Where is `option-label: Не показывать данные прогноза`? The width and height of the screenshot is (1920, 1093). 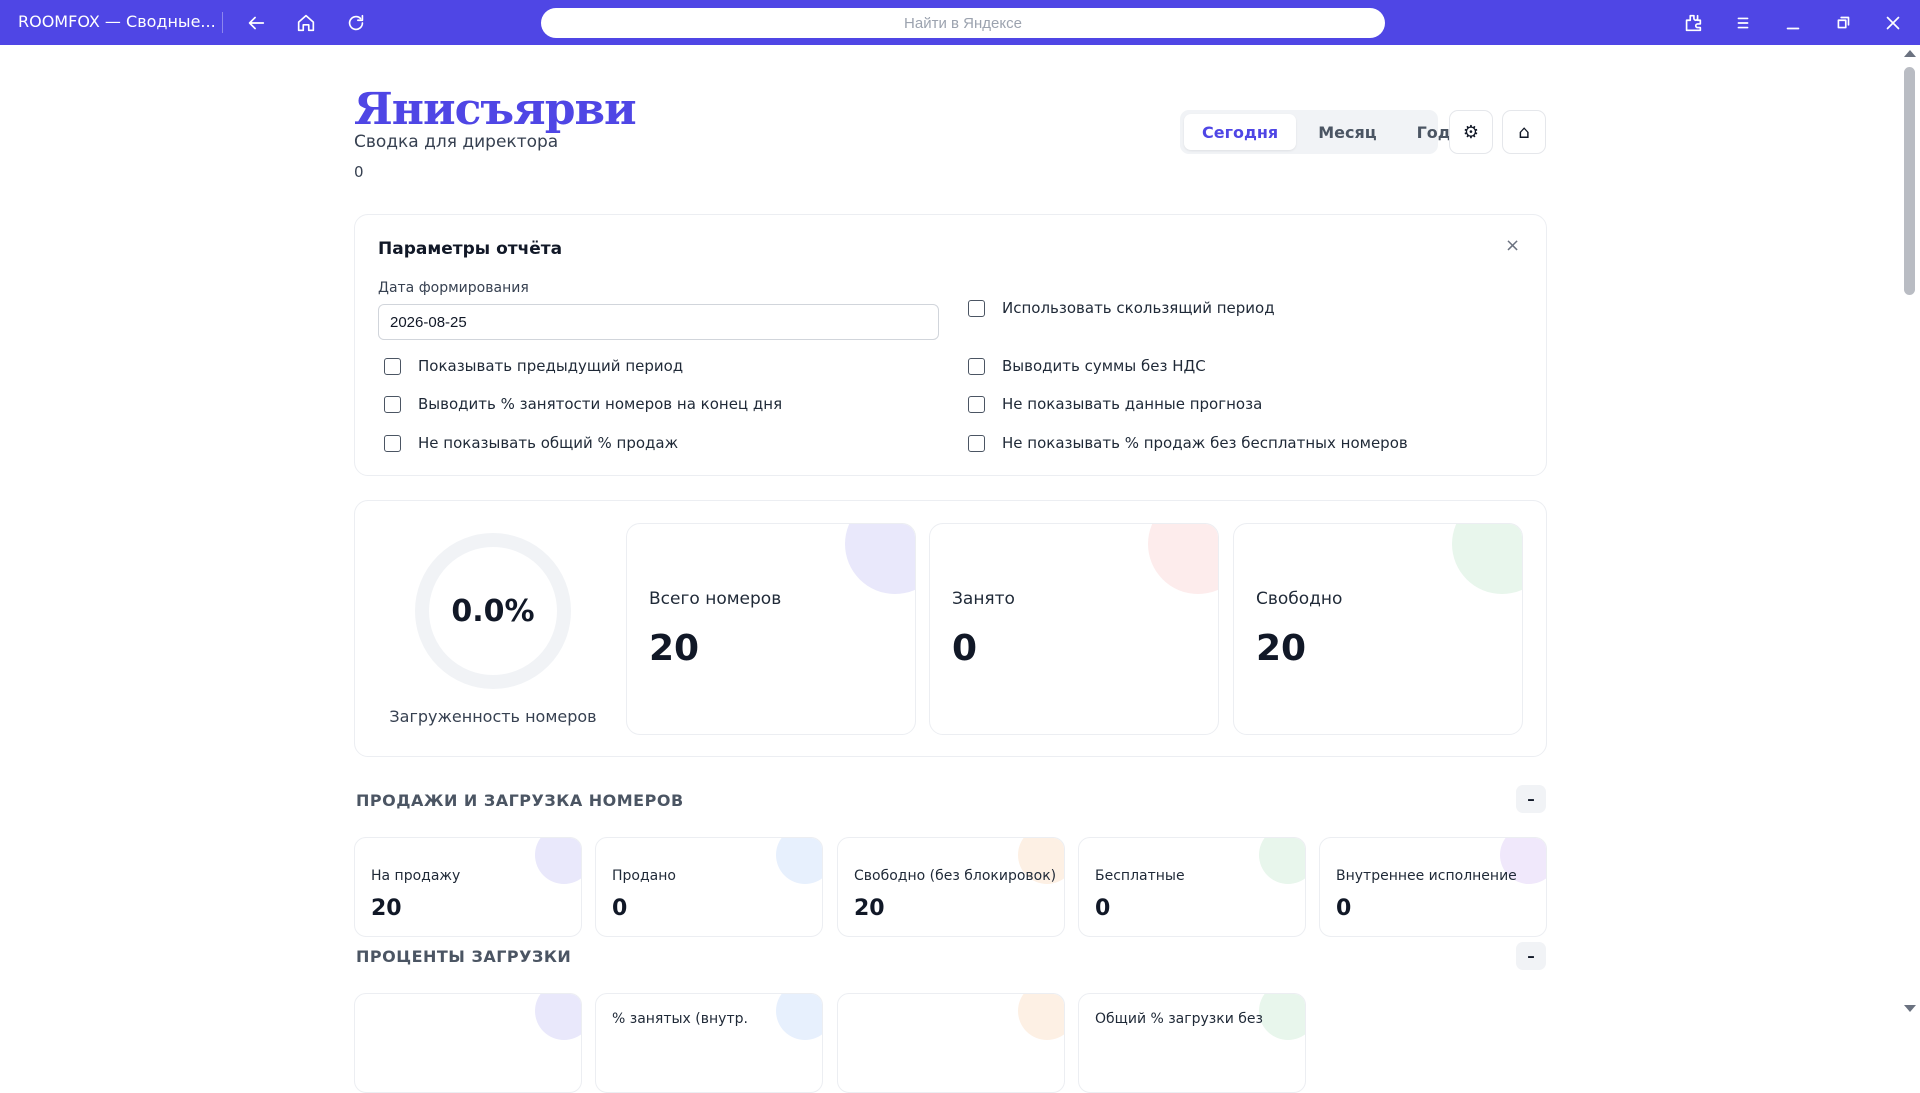
option-label: Не показывать данные прогноза is located at coordinates (1132, 404).